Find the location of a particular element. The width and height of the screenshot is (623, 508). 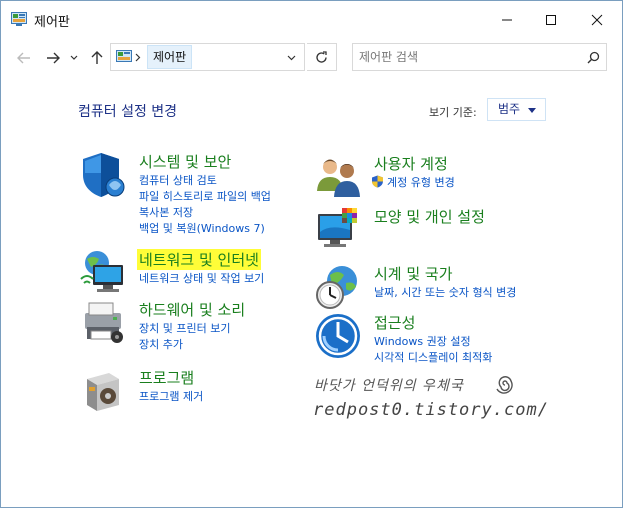

category-title: 접근성 is located at coordinates (394, 322).